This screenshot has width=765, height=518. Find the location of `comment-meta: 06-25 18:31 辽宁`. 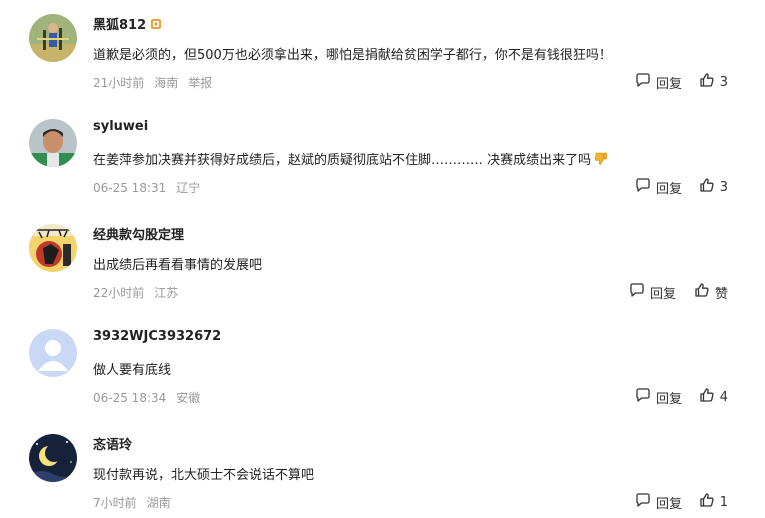

comment-meta: 06-25 18:31 辽宁 is located at coordinates (151, 187).